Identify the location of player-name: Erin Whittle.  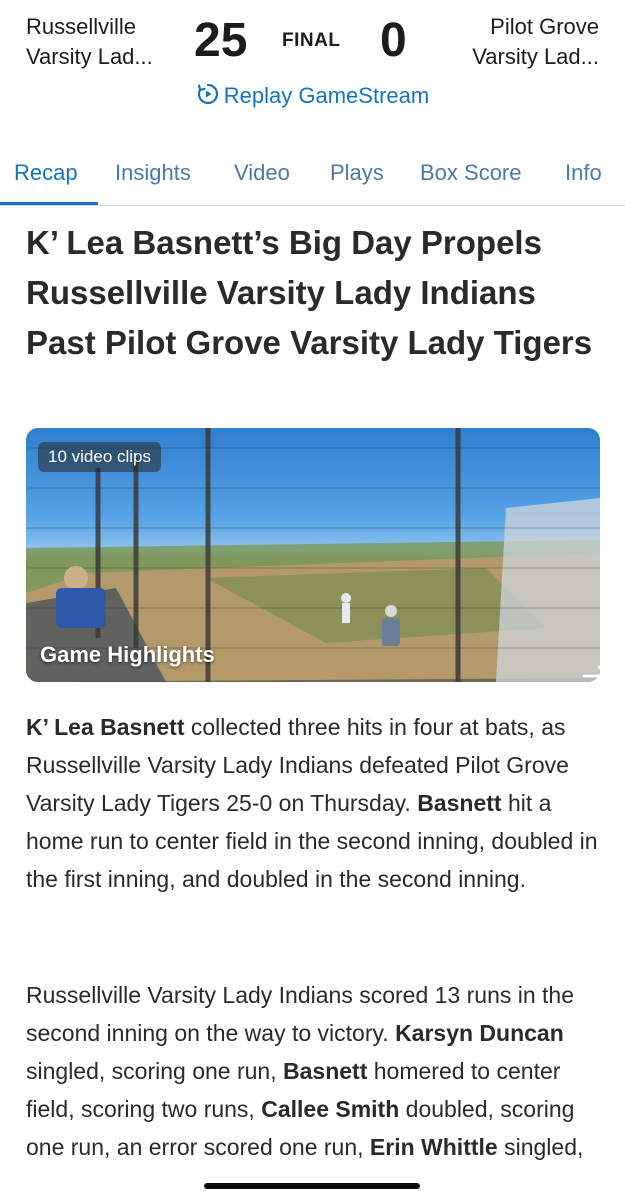
(433, 1147).